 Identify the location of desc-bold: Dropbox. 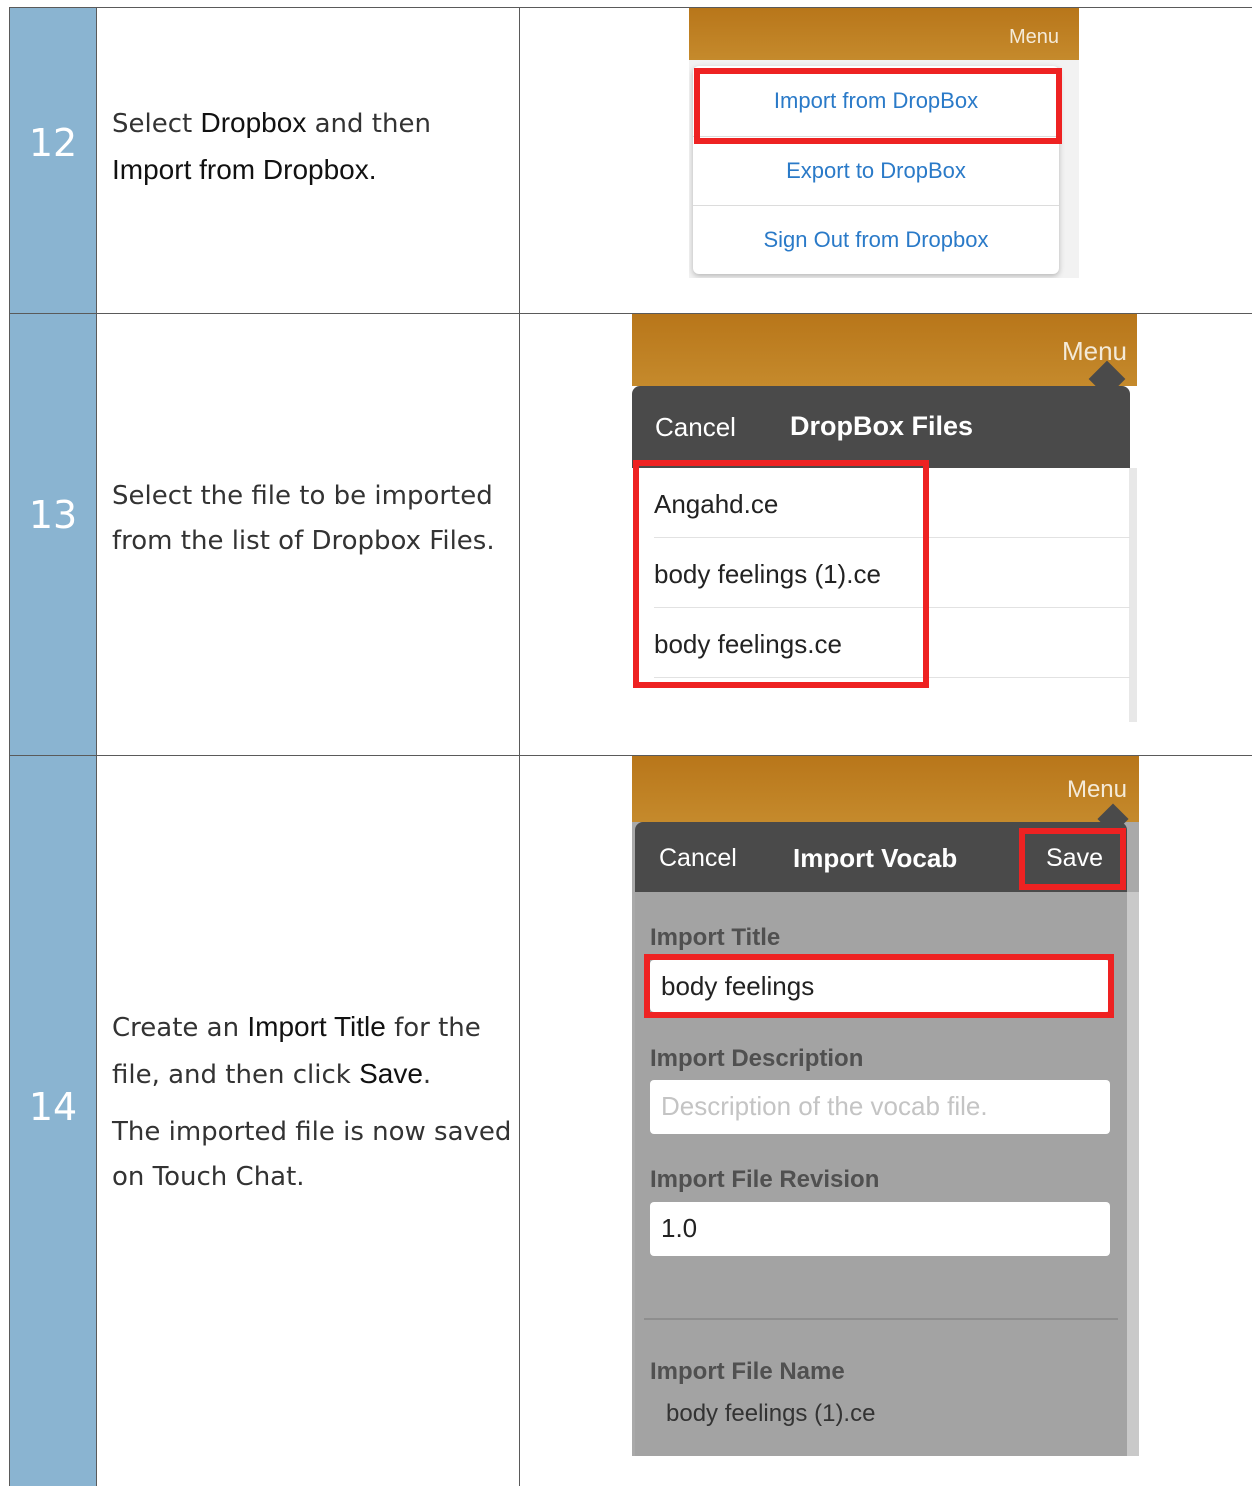
(253, 122).